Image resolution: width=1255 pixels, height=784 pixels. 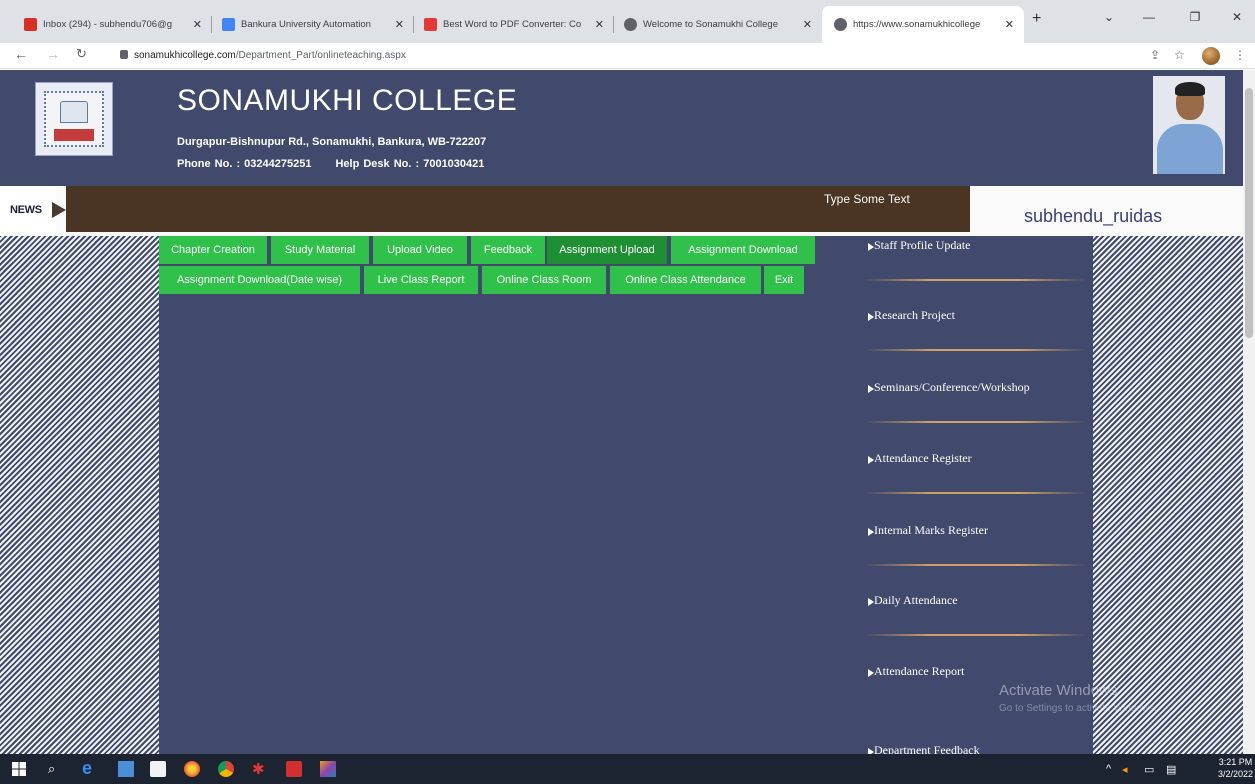 What do you see at coordinates (975, 485) in the screenshot?
I see `sidebar-item-attendance-register: Attendance Register` at bounding box center [975, 485].